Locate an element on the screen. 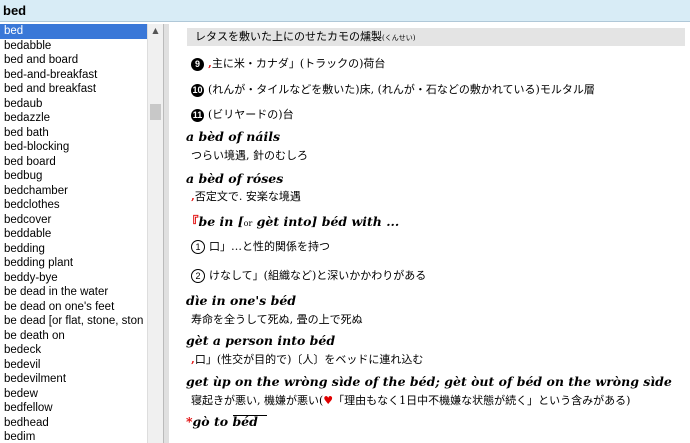 The height and width of the screenshot is (443, 690). sense-1: 1 口」…と性的関係を持つ is located at coordinates (260, 246).